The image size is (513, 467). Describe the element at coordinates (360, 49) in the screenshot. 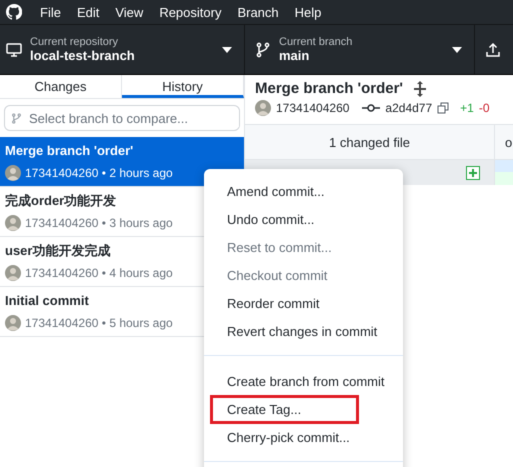

I see `branch-selector: Current branch main` at that location.